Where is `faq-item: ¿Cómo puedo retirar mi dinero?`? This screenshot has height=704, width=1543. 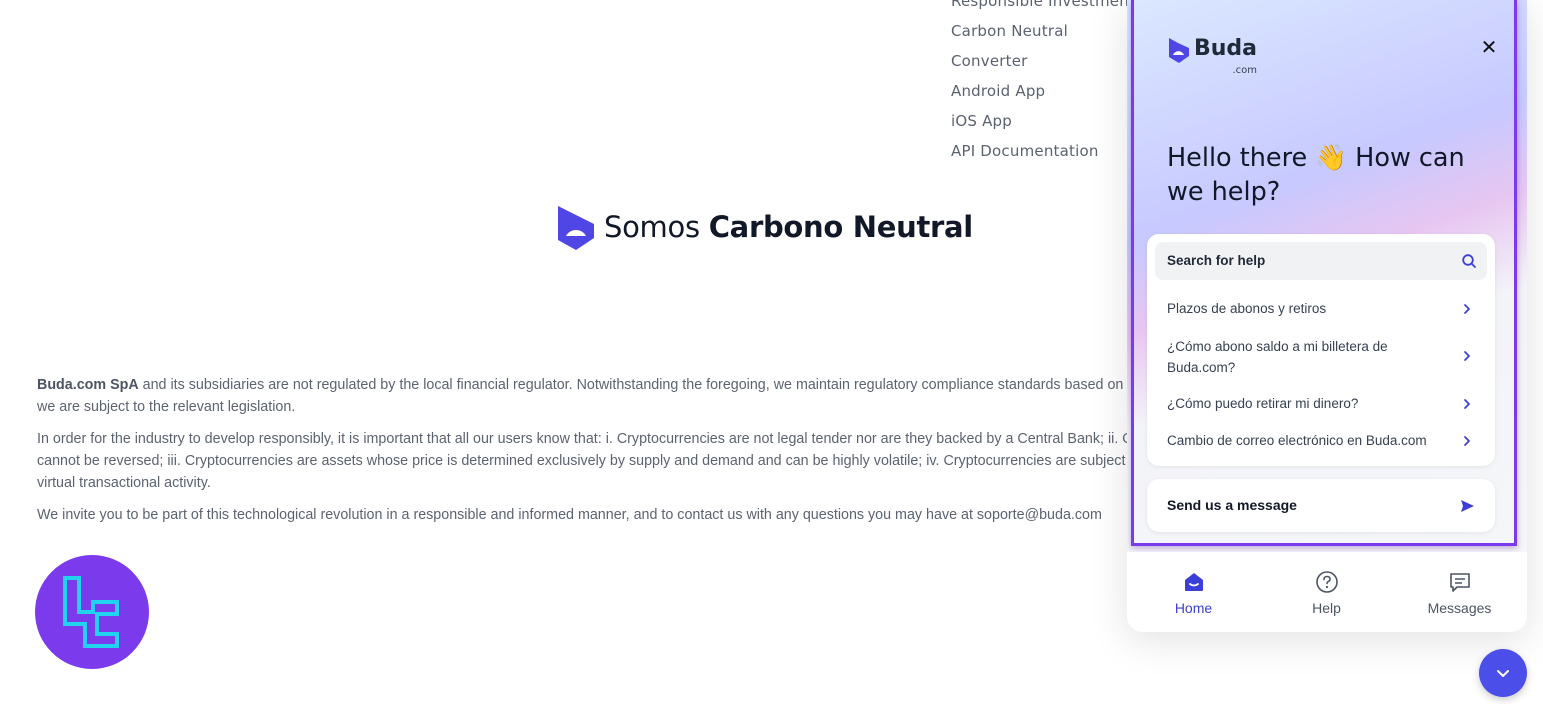 faq-item: ¿Cómo puedo retirar mi dinero? is located at coordinates (1322, 403).